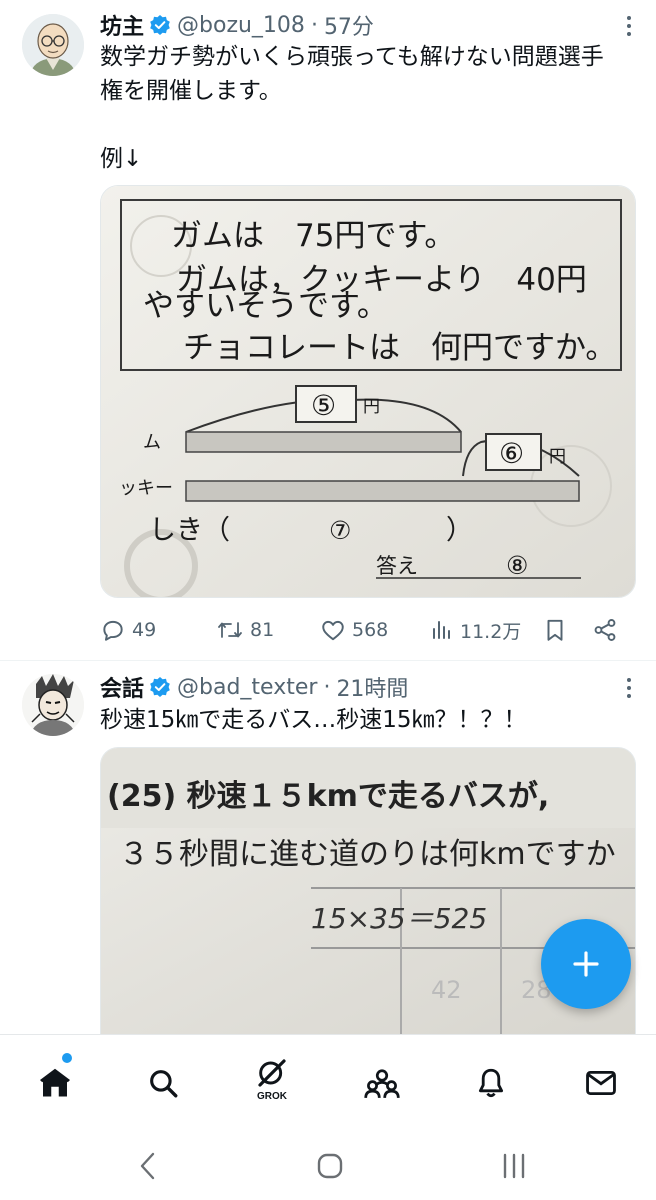 The width and height of the screenshot is (656, 1200). What do you see at coordinates (372, 687) in the screenshot?
I see `timestamp: 21時間` at bounding box center [372, 687].